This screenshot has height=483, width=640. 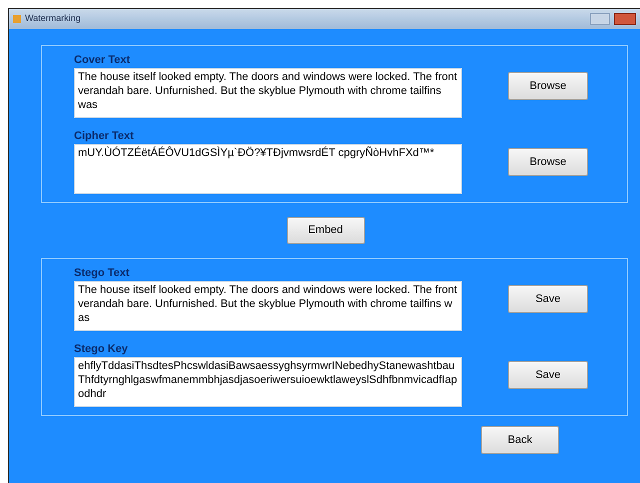 What do you see at coordinates (268, 169) in the screenshot?
I see `text-area: mUY.ÙÓTZÉëtÁÉÔVU1dGSÌYµ`ÐÖ?¥TĐjvmwsrdÉT cpgryÑòHvhFXd™*` at bounding box center [268, 169].